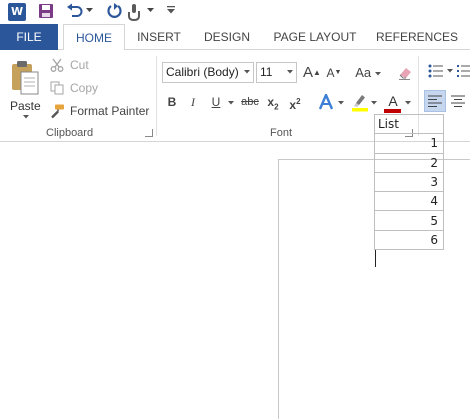  What do you see at coordinates (450, 71) in the screenshot?
I see `bullets-dropdown-icon` at bounding box center [450, 71].